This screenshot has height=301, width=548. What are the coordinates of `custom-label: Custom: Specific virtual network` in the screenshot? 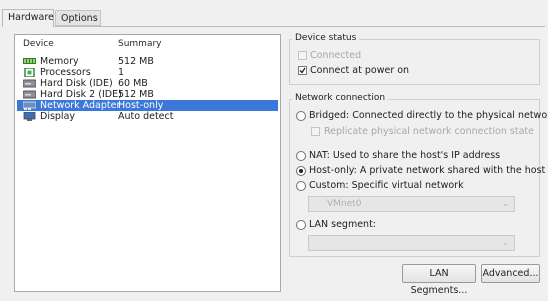 It's located at (386, 185).